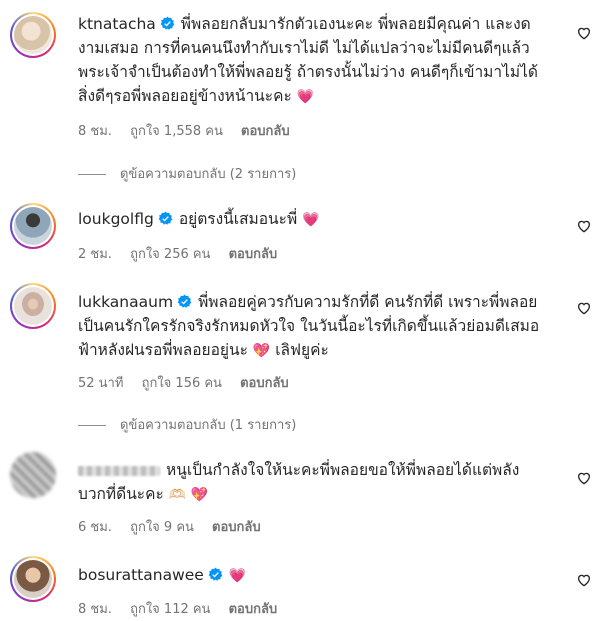 The width and height of the screenshot is (600, 621). I want to click on heart-emoji: 💖, so click(261, 351).